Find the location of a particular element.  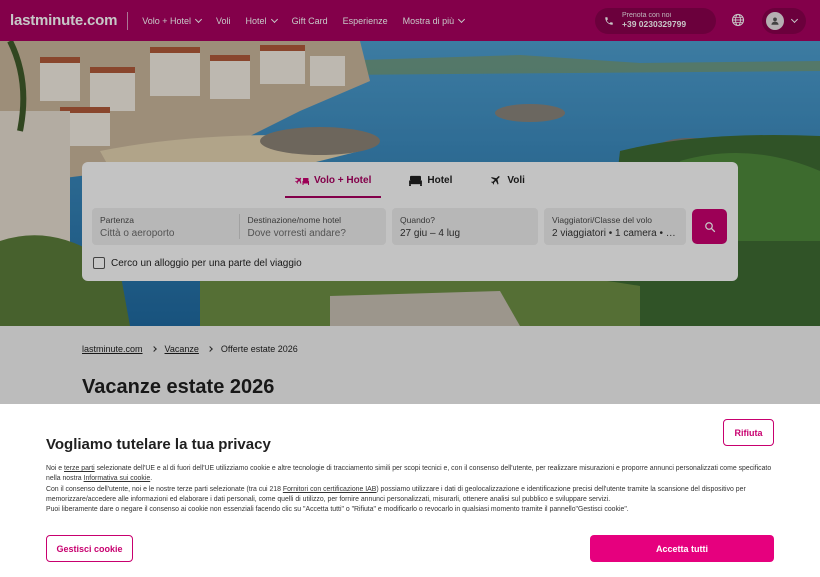

account-menu-button is located at coordinates (784, 21).